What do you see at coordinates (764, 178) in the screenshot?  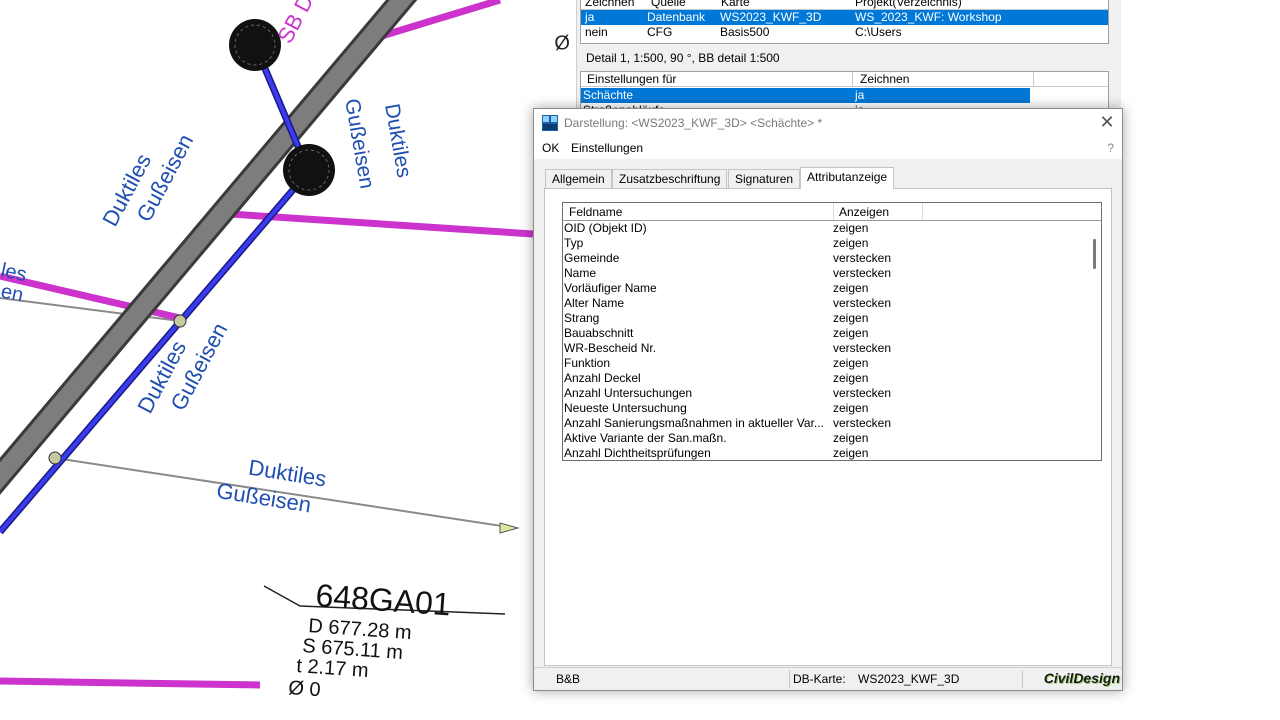 I see `tab-signaturen: Signaturen` at bounding box center [764, 178].